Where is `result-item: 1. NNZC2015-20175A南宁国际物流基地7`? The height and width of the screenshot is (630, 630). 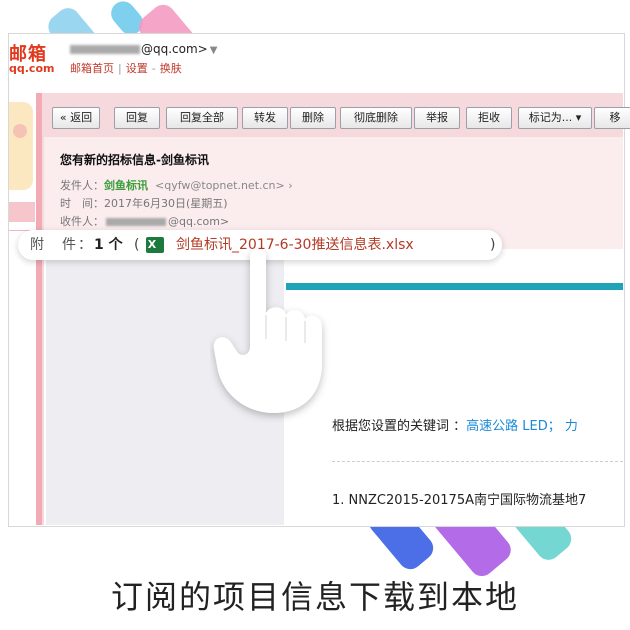 result-item: 1. NNZC2015-20175A南宁国际物流基地7 is located at coordinates (459, 498).